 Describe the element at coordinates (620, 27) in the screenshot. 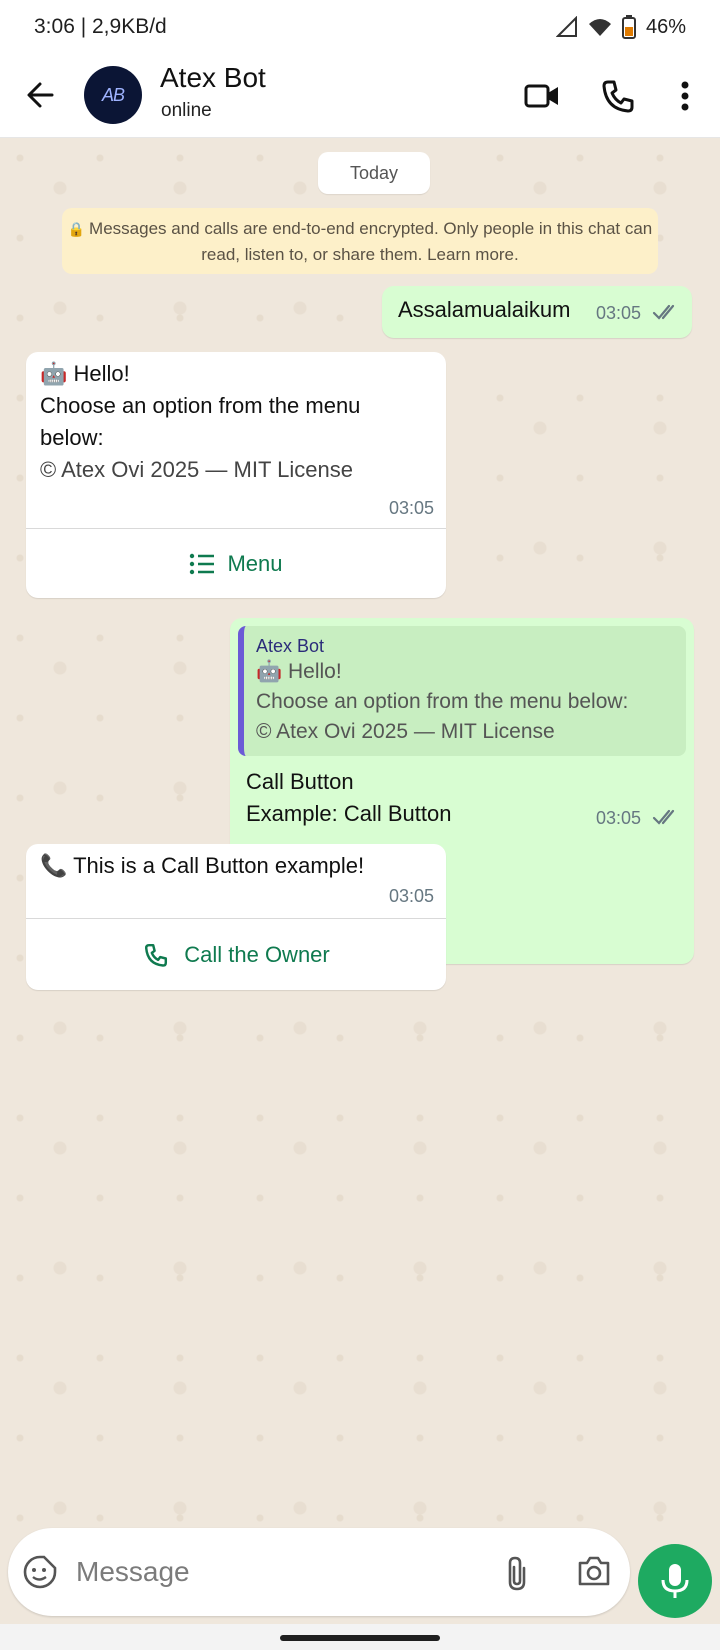

I see `status-icons: 46%` at that location.